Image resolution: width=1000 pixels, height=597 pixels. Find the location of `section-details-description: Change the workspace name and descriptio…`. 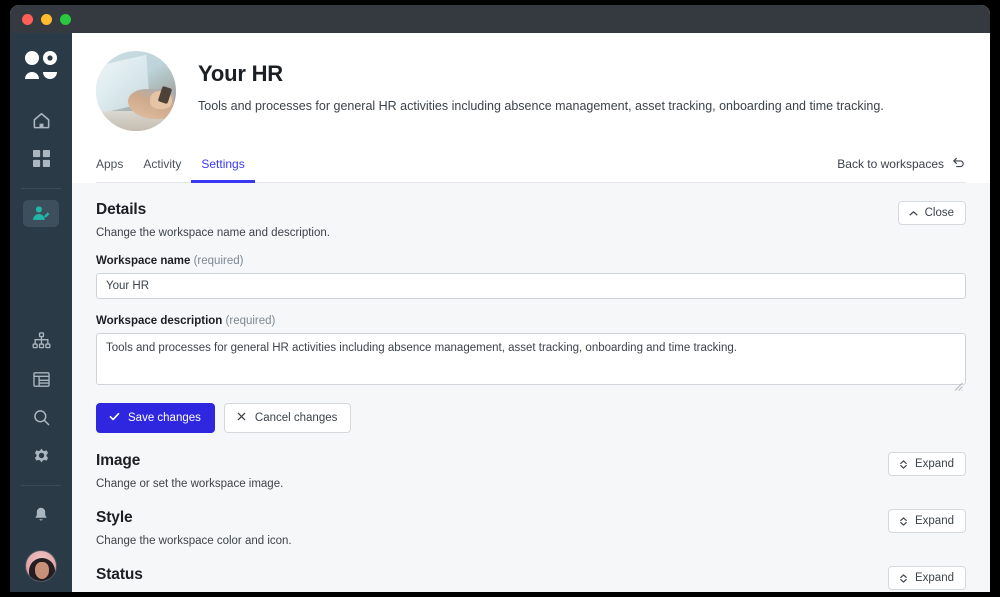

section-details-description: Change the workspace name and descriptio… is located at coordinates (213, 233).